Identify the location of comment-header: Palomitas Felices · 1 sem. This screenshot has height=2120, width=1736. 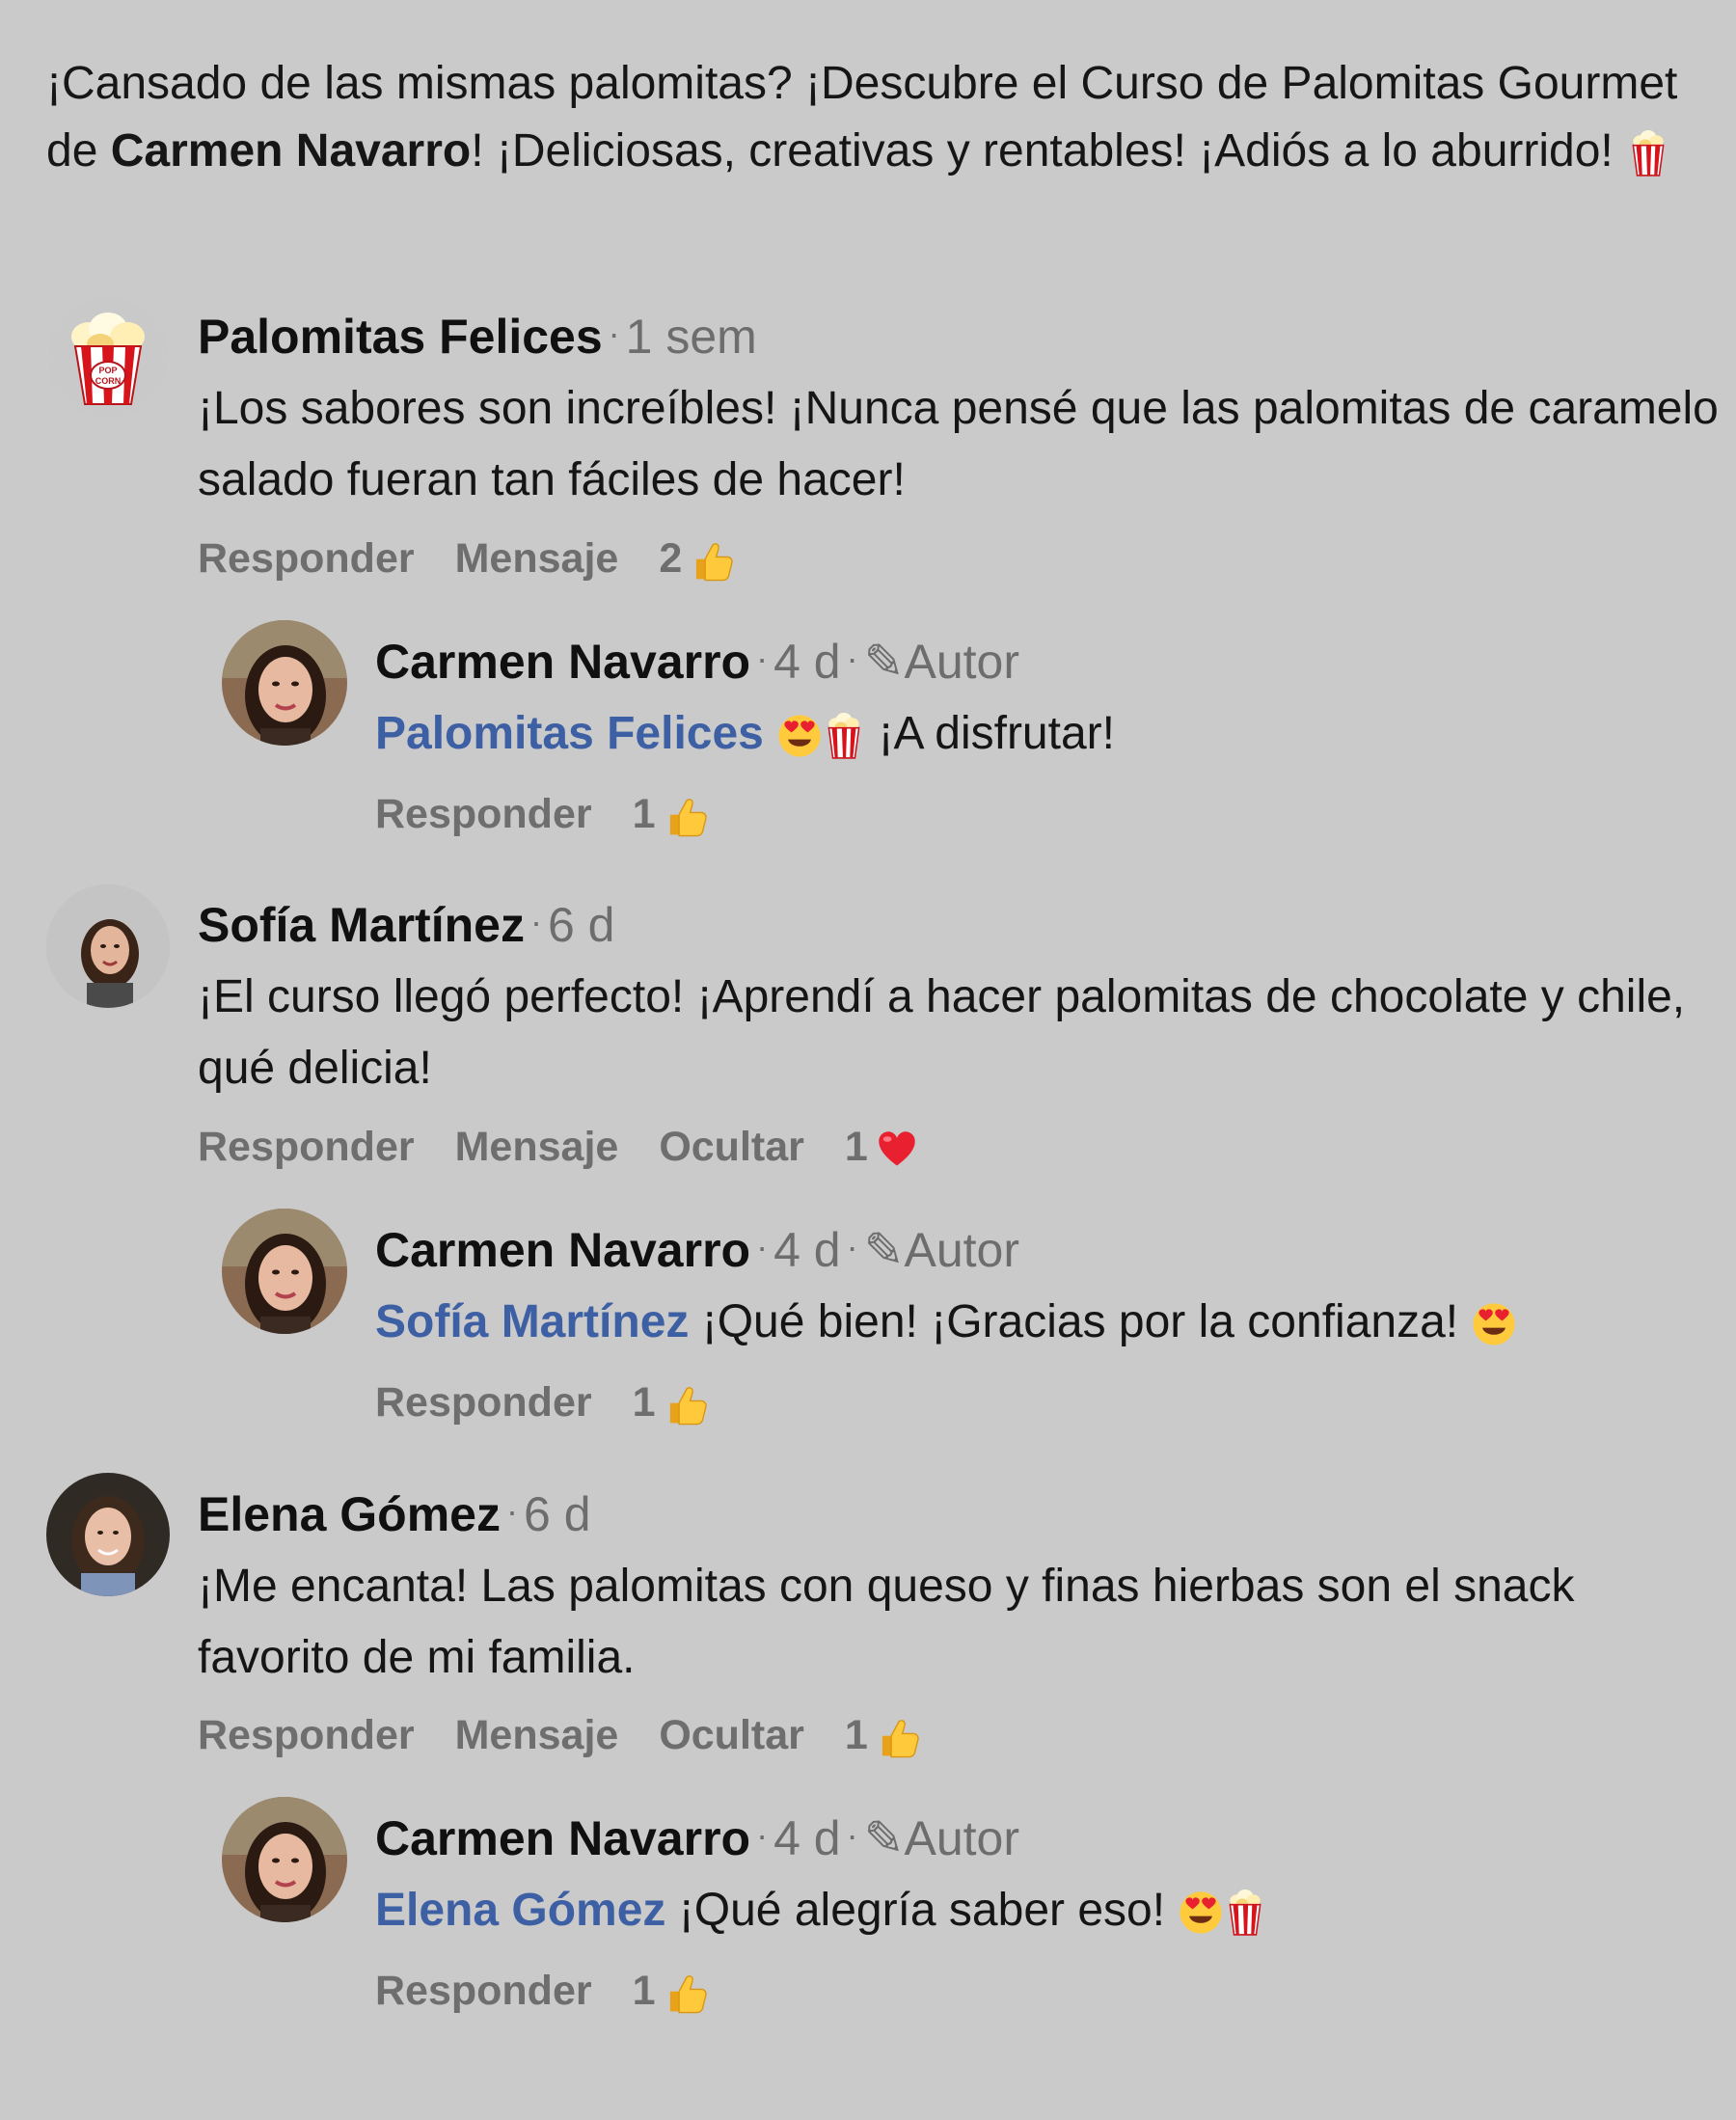
(477, 335).